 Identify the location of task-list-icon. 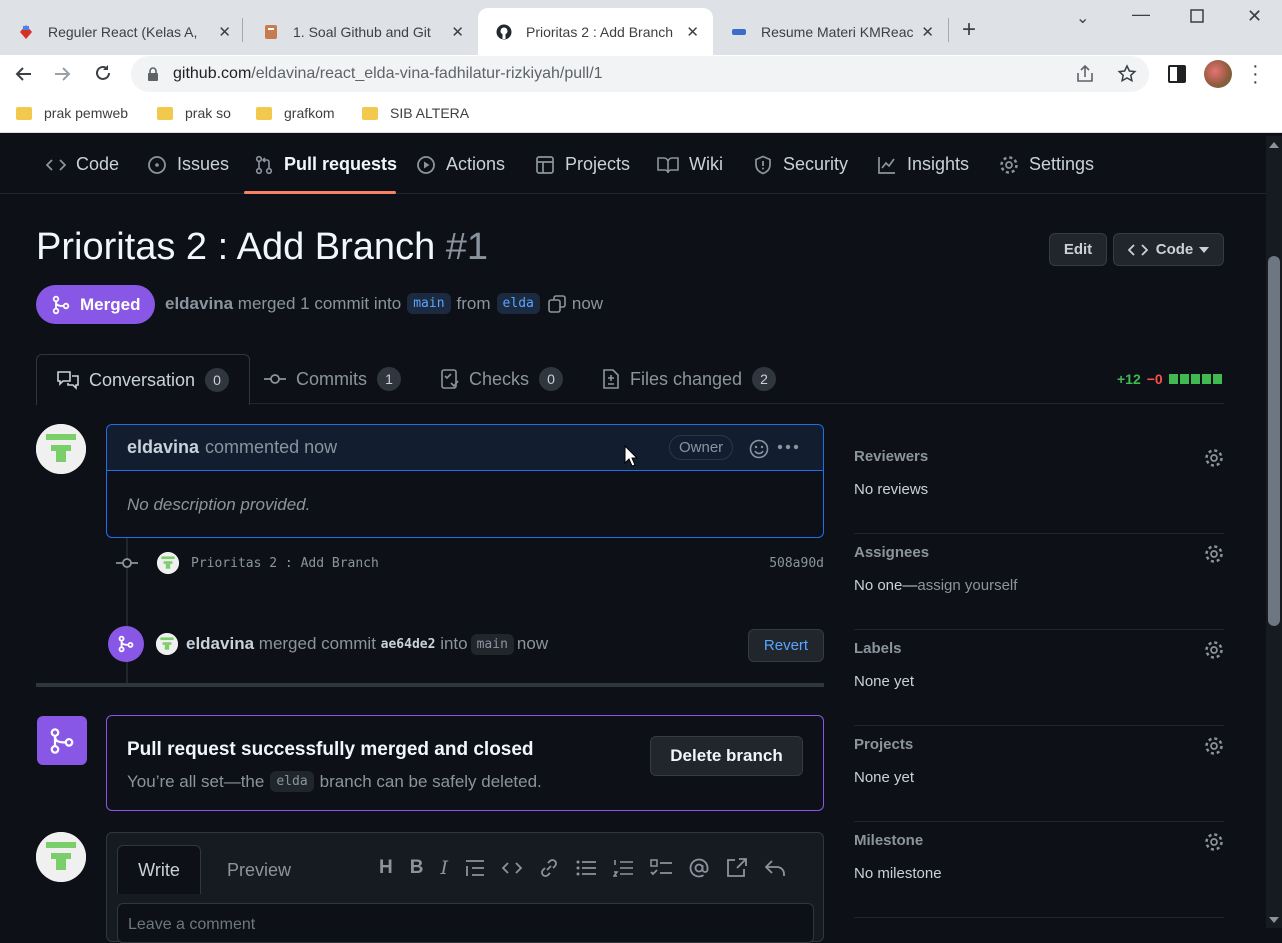
(661, 868).